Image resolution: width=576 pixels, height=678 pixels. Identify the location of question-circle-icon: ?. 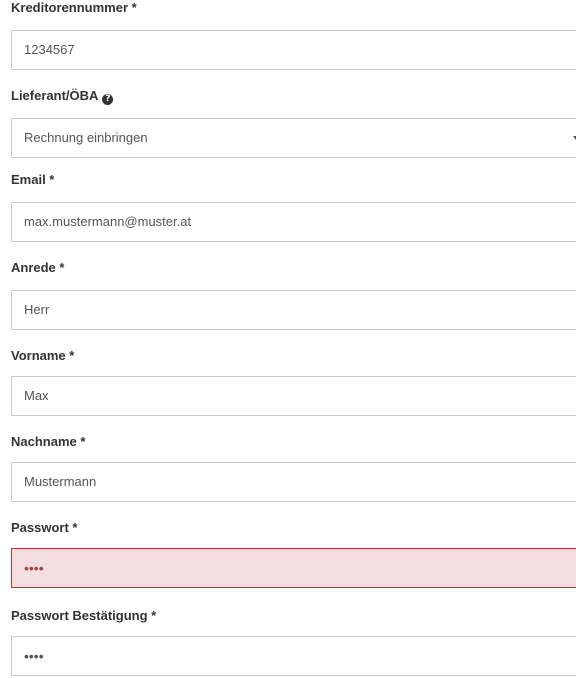
(108, 99).